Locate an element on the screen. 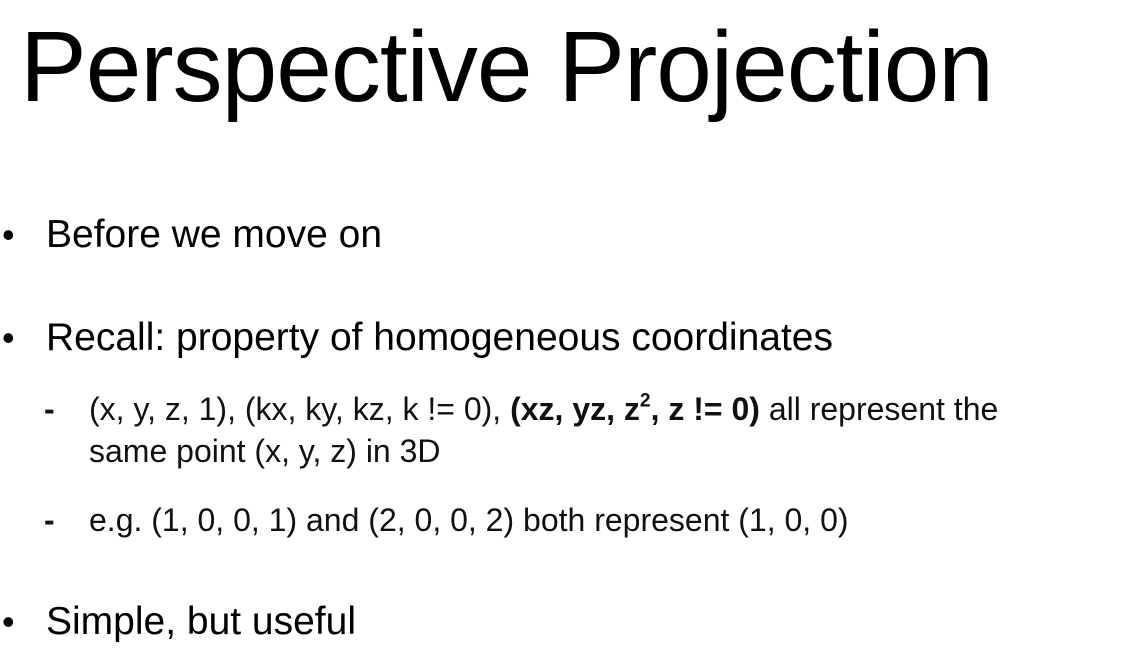 Image resolution: width=1134 pixels, height=662 pixels. bullet-item: • Simple, but useful is located at coordinates (178, 622).